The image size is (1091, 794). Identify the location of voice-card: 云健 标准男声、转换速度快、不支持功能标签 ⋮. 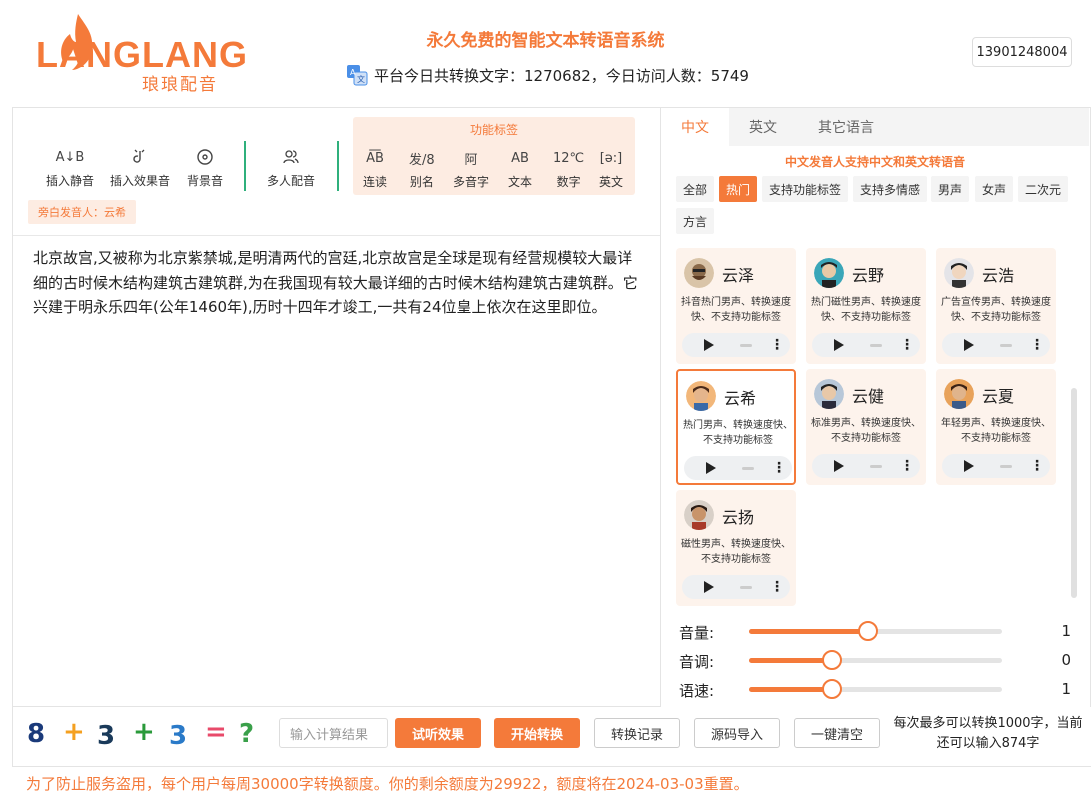
(866, 427).